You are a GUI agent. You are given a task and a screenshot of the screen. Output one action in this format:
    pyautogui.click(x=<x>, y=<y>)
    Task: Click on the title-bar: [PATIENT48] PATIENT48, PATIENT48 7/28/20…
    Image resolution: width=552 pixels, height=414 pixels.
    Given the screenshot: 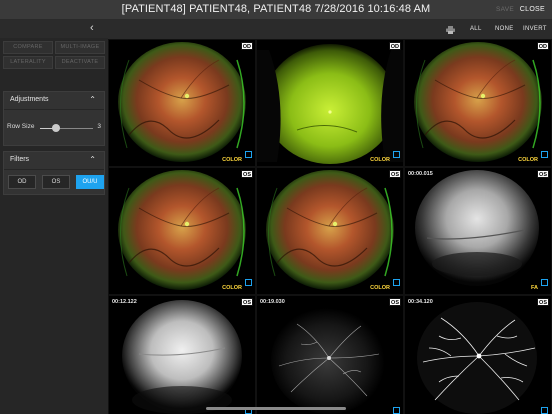 What is the action you would take?
    pyautogui.click(x=276, y=10)
    